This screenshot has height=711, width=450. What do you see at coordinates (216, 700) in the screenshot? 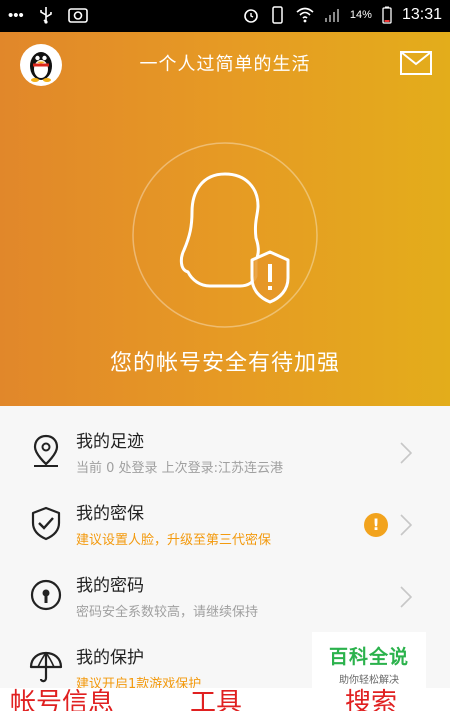
I see `tab-tools: 工具` at bounding box center [216, 700].